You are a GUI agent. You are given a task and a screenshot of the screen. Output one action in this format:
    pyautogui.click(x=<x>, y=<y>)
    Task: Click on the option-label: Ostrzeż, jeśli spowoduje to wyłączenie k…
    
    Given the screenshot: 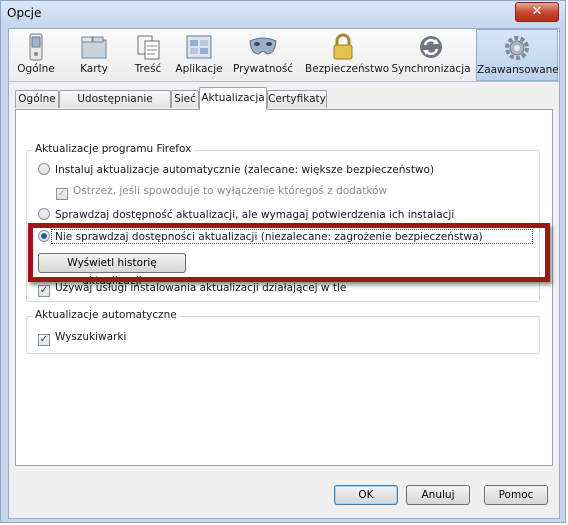 What is the action you would take?
    pyautogui.click(x=230, y=191)
    